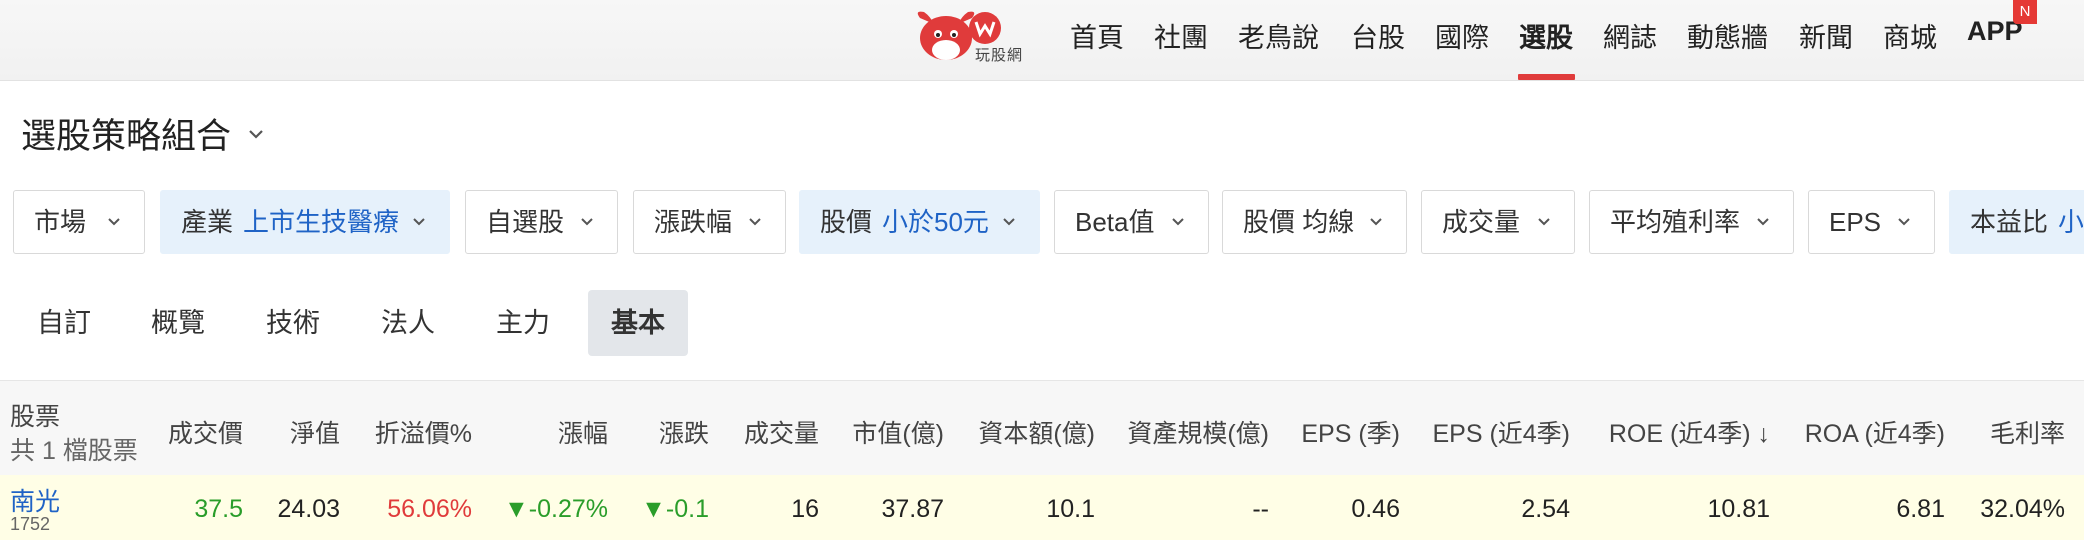  I want to click on filter-label: 市場, so click(60, 222).